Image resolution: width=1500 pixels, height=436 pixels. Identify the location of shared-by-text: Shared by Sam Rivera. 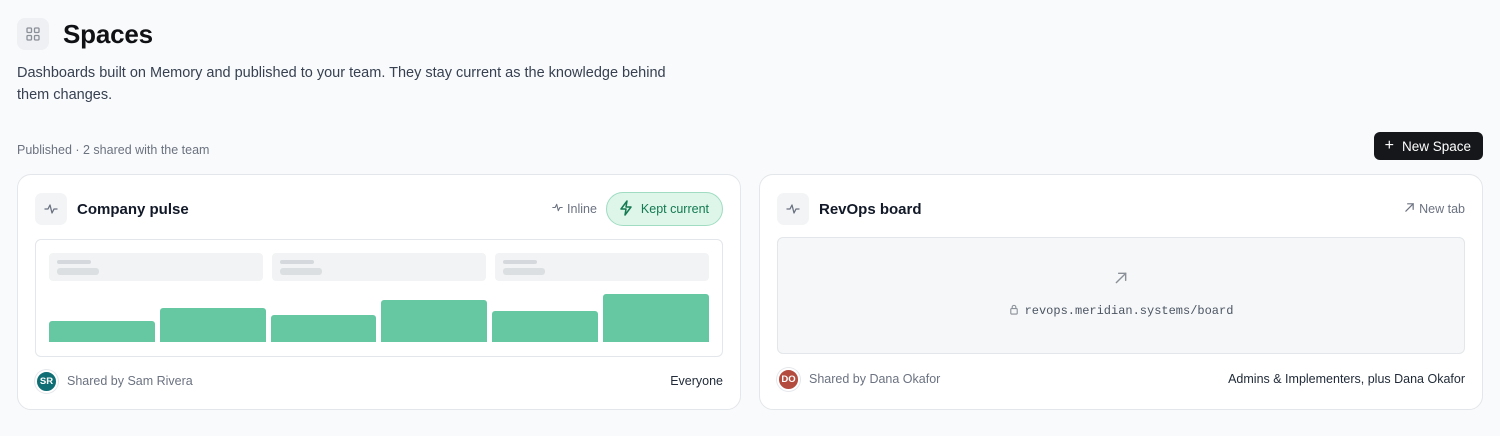
(130, 381).